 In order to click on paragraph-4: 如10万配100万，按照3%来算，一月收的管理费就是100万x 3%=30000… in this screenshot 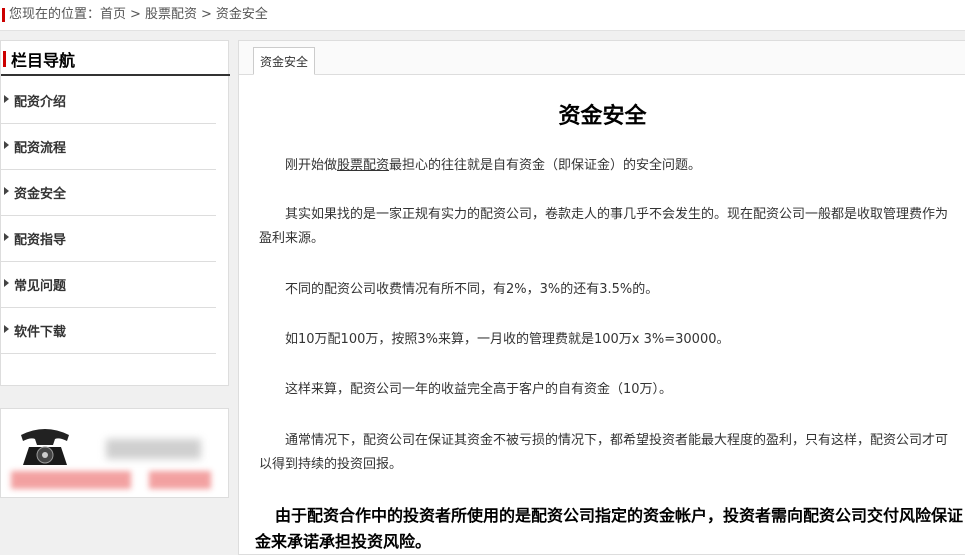, I will do `click(507, 339)`.